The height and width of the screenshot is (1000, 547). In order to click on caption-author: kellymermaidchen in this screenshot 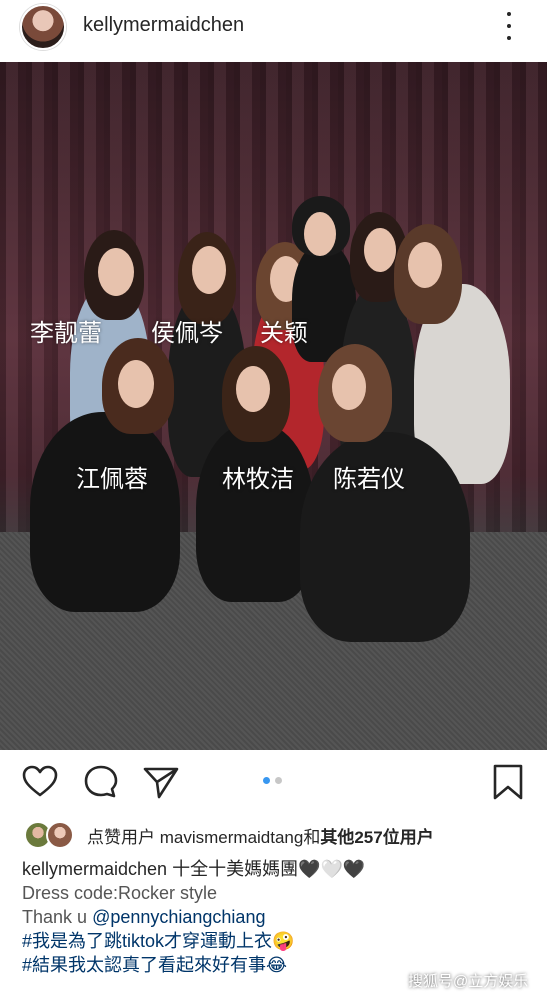, I will do `click(94, 869)`.